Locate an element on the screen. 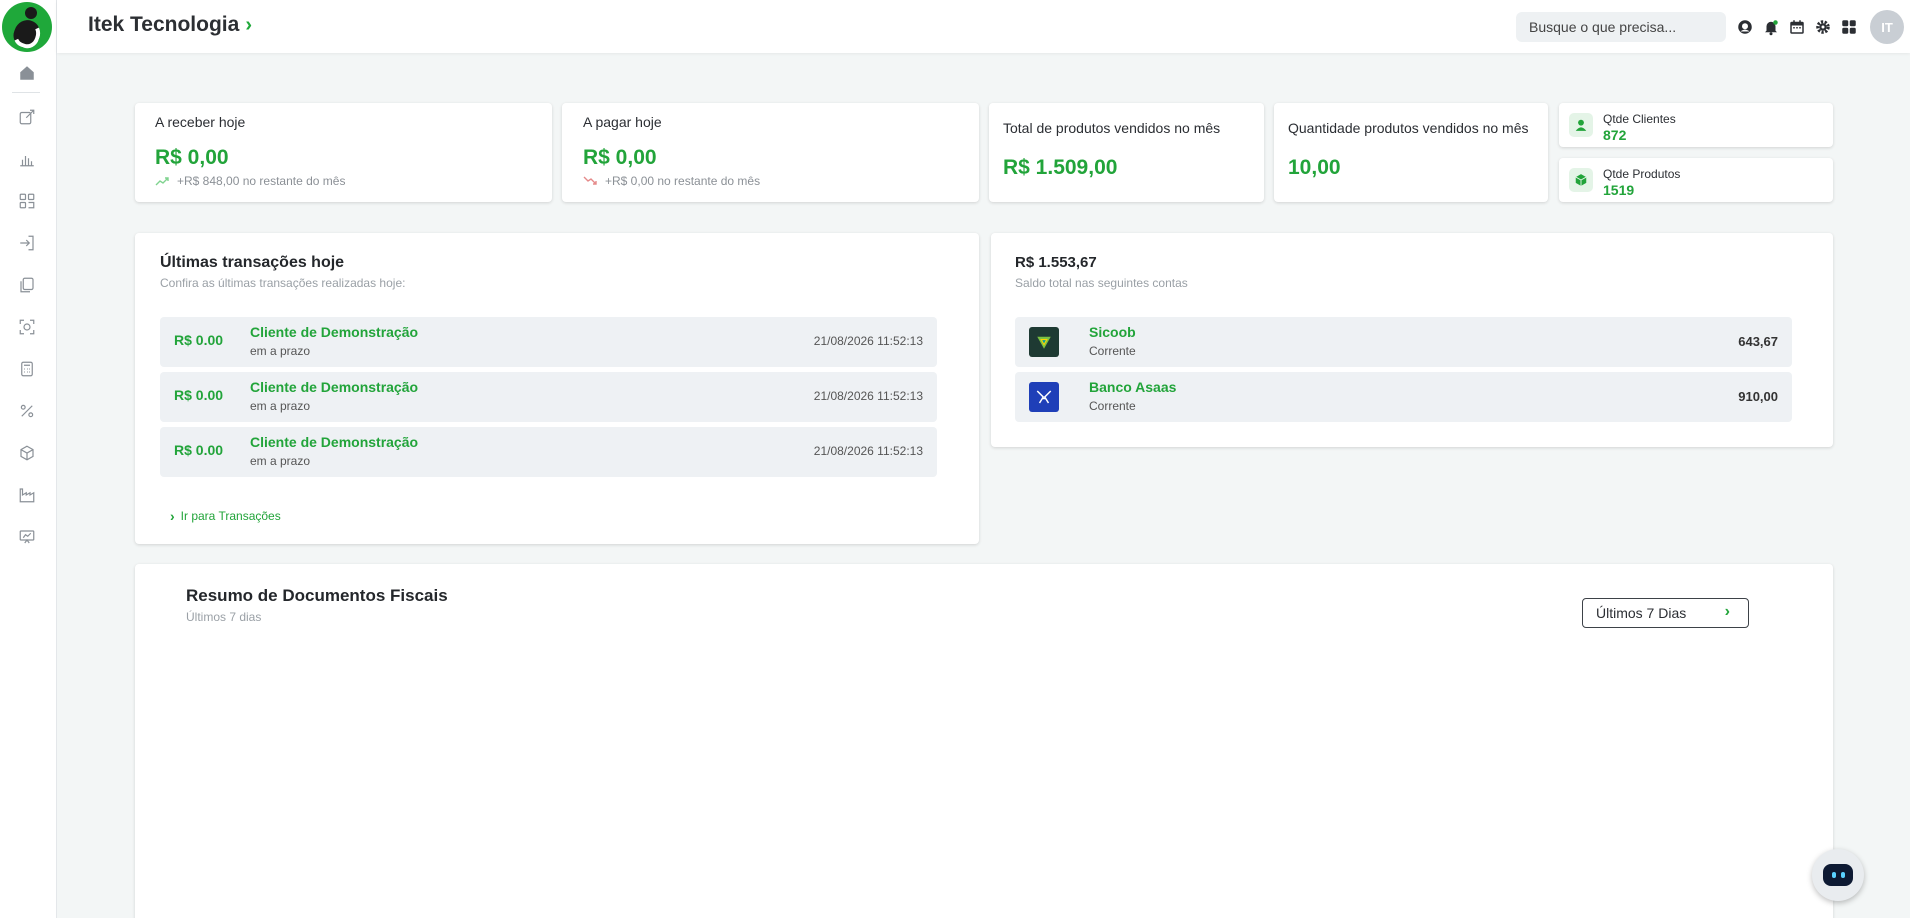  sidebar-divider is located at coordinates (26, 92).